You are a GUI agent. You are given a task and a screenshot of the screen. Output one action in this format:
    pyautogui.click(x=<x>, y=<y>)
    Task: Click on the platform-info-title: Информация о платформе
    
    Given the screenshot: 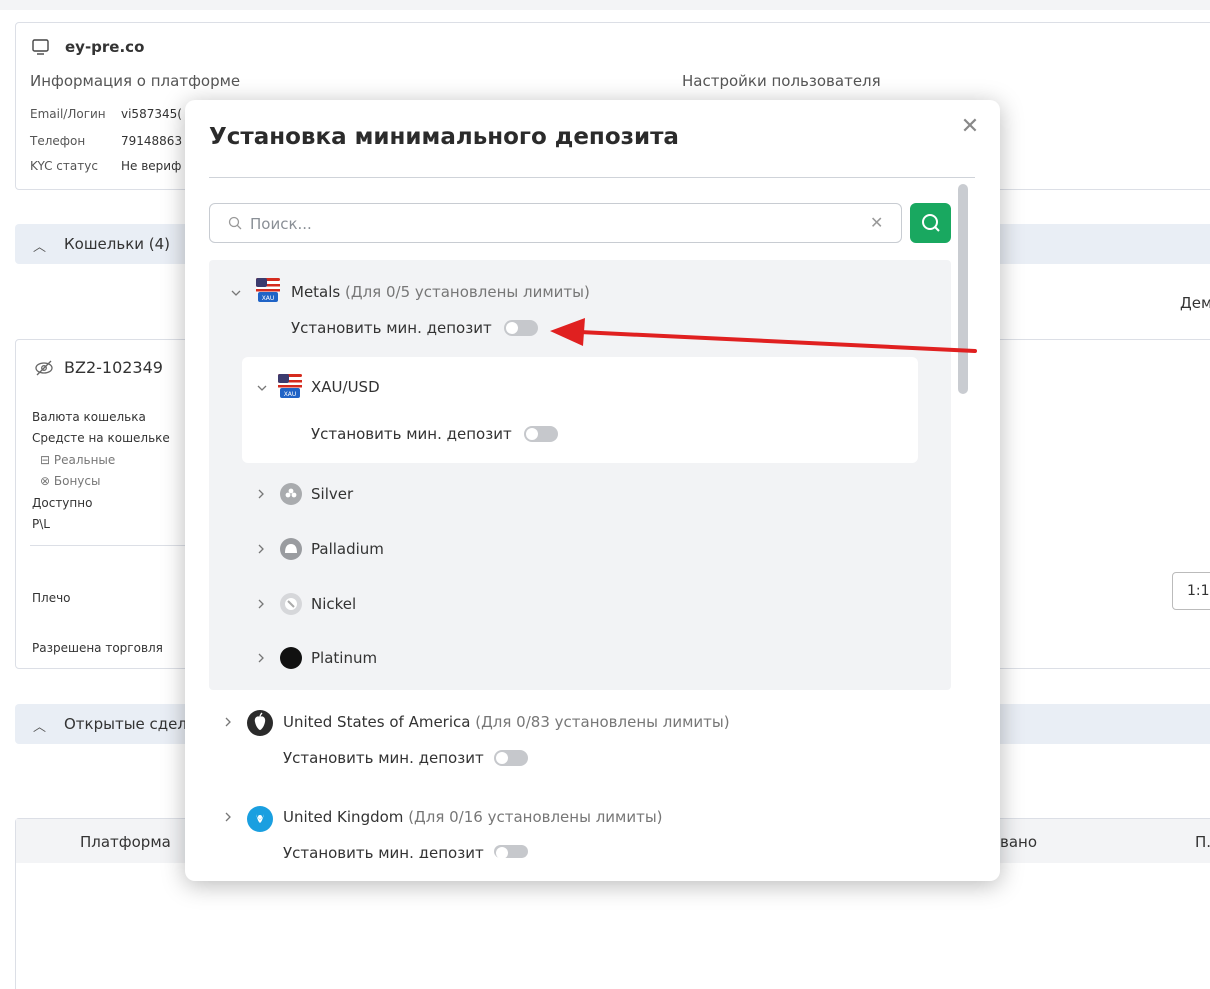 What is the action you would take?
    pyautogui.click(x=135, y=81)
    